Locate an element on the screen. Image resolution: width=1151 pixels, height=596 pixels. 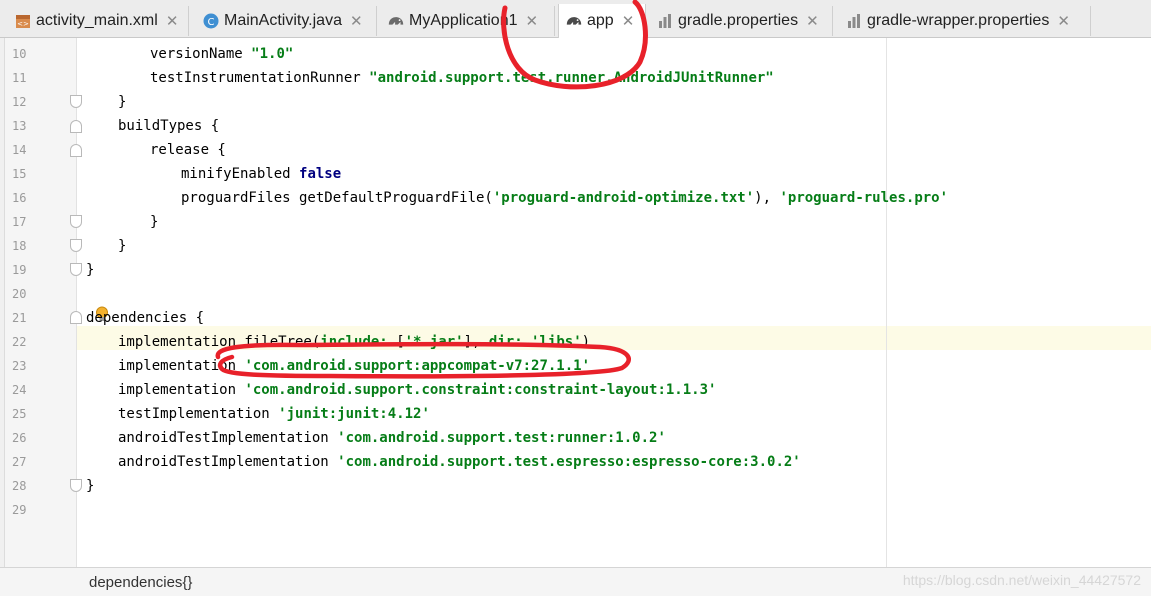
code-line: testImplementation 'junit:junit:4.12' is located at coordinates (274, 414).